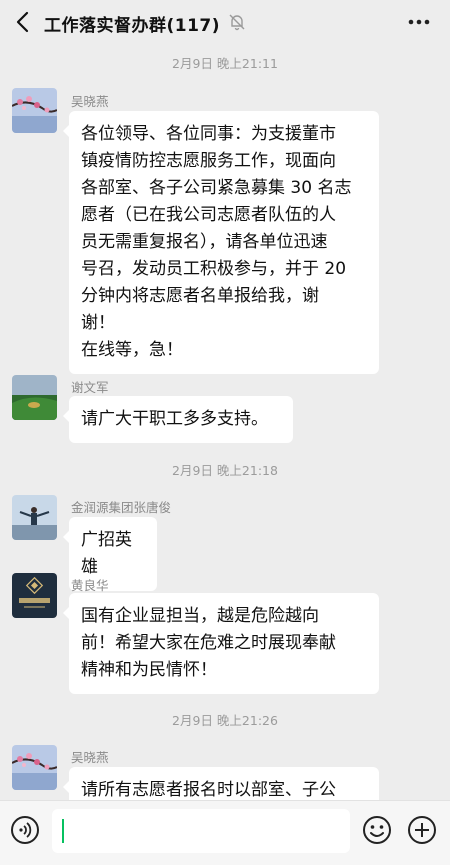 Image resolution: width=450 pixels, height=865 pixels. What do you see at coordinates (201, 831) in the screenshot?
I see `message-input` at bounding box center [201, 831].